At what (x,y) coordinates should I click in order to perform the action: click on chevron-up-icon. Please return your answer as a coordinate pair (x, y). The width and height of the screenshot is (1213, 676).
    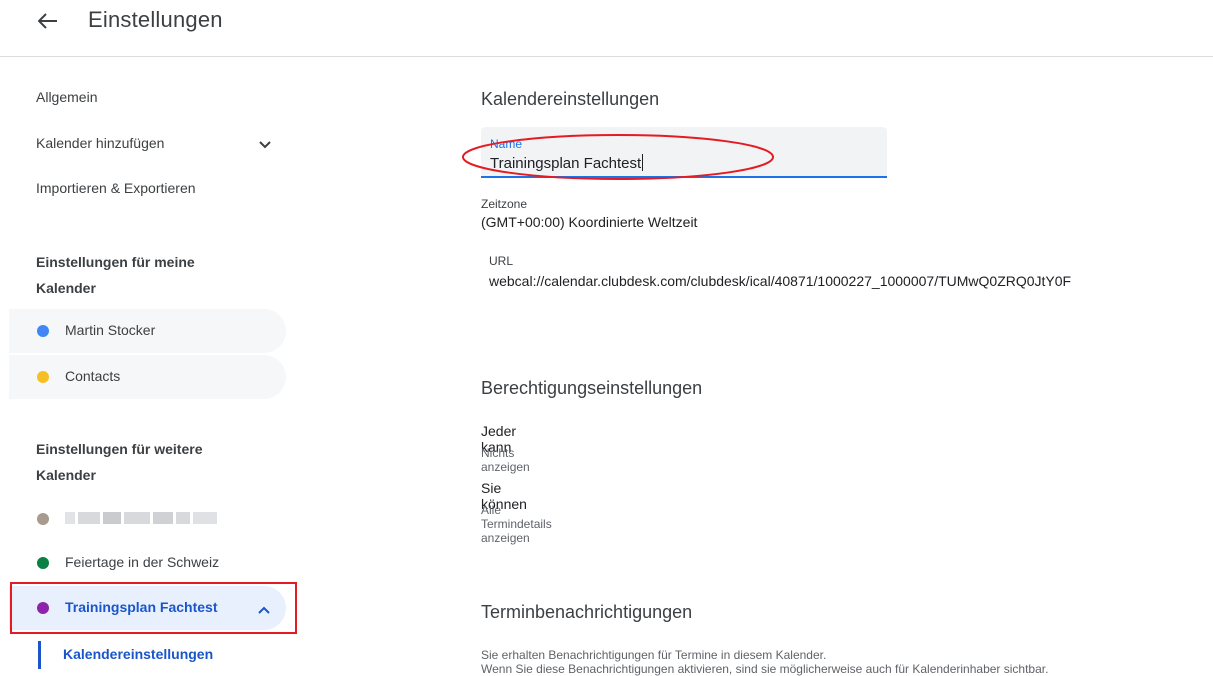
    Looking at the image, I should click on (264, 608).